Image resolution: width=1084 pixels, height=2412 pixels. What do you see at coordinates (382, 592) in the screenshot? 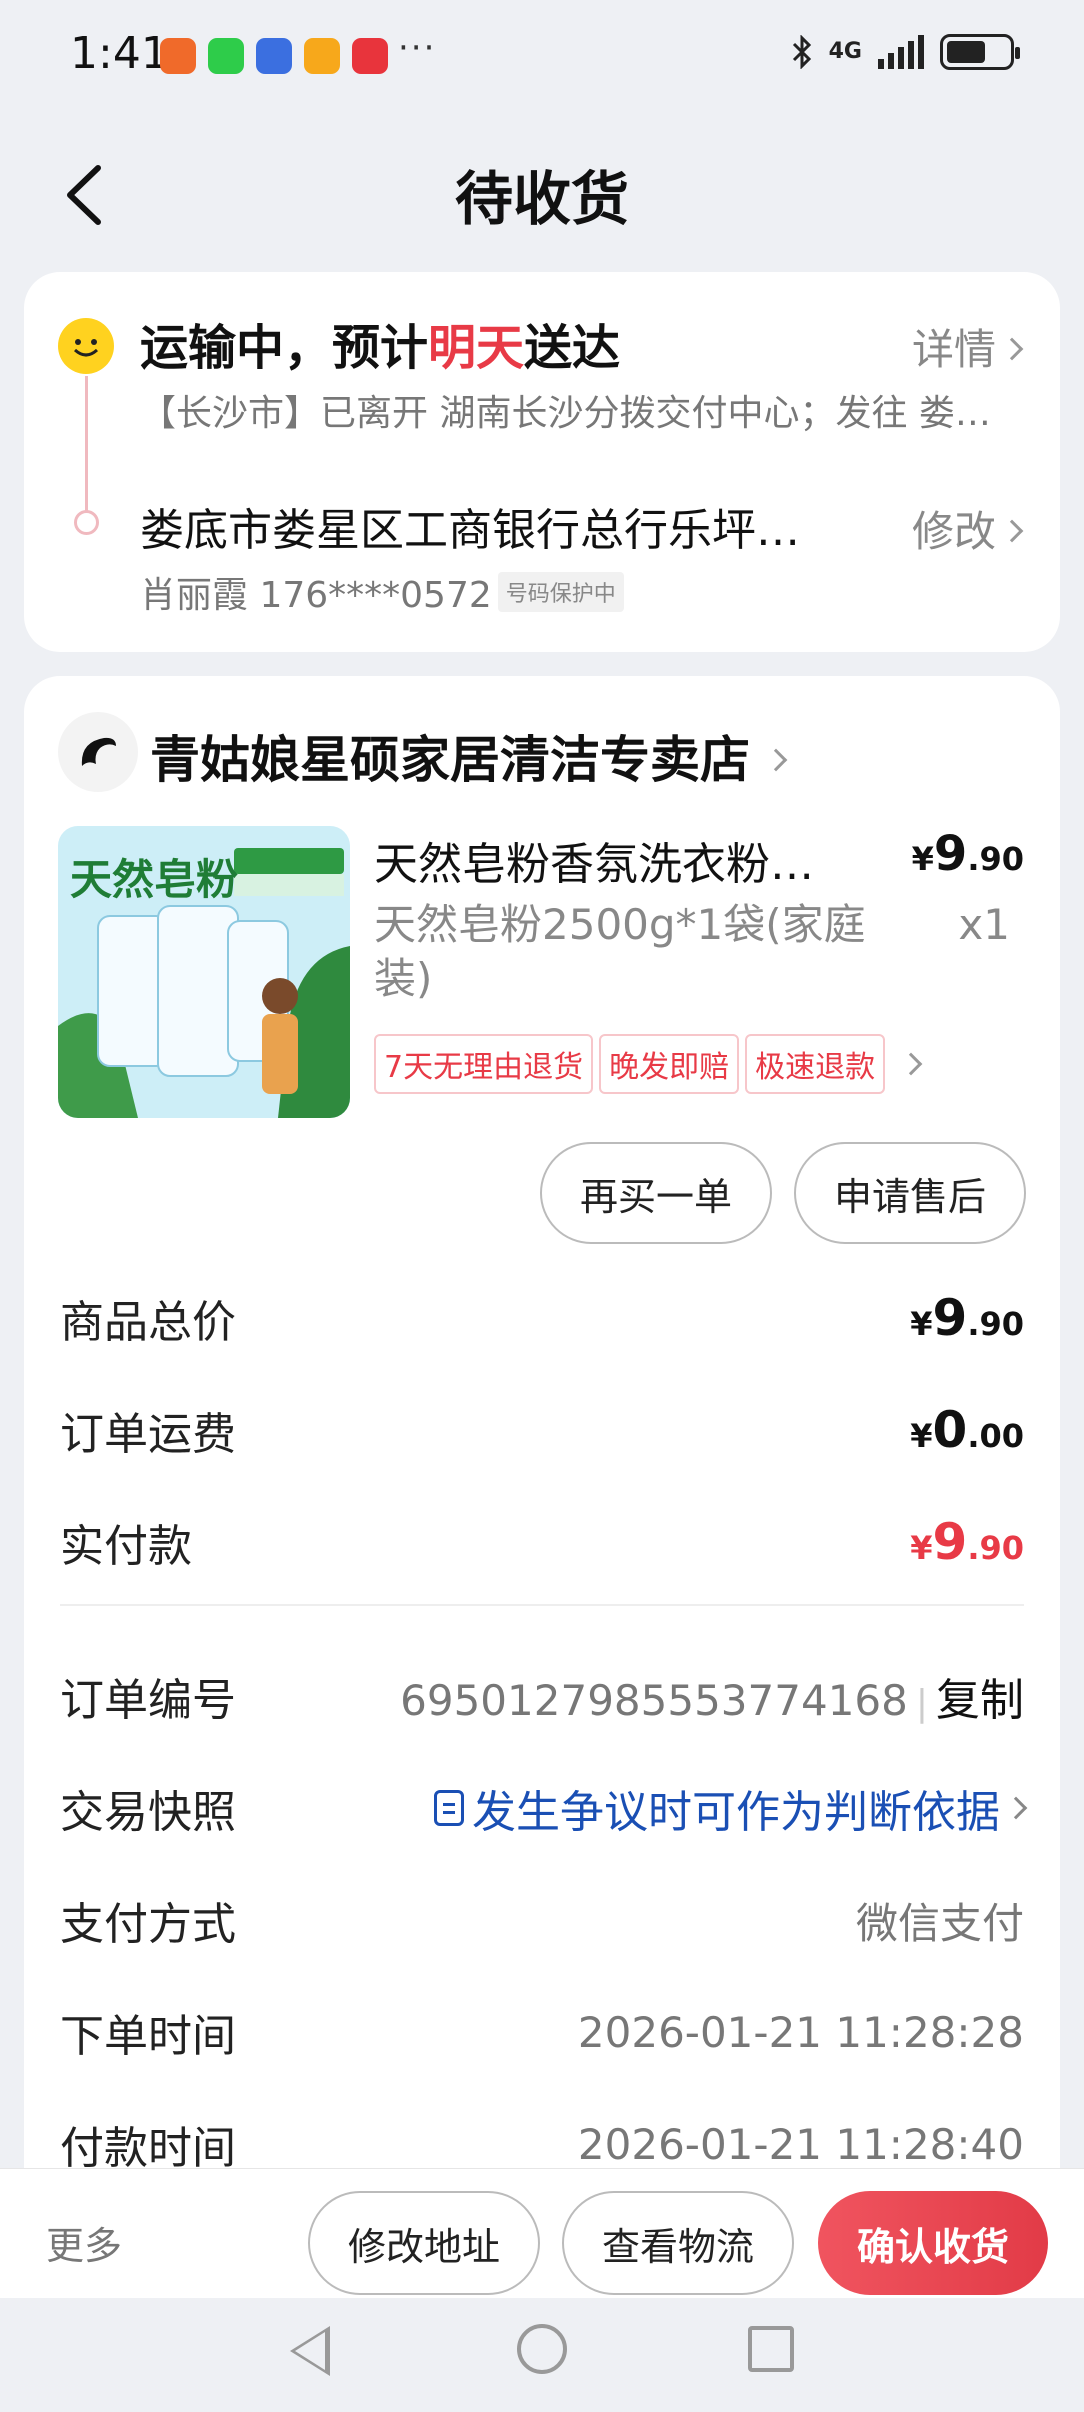
I see `recipient-info: 肖丽霞 176****0572 号码保护中` at bounding box center [382, 592].